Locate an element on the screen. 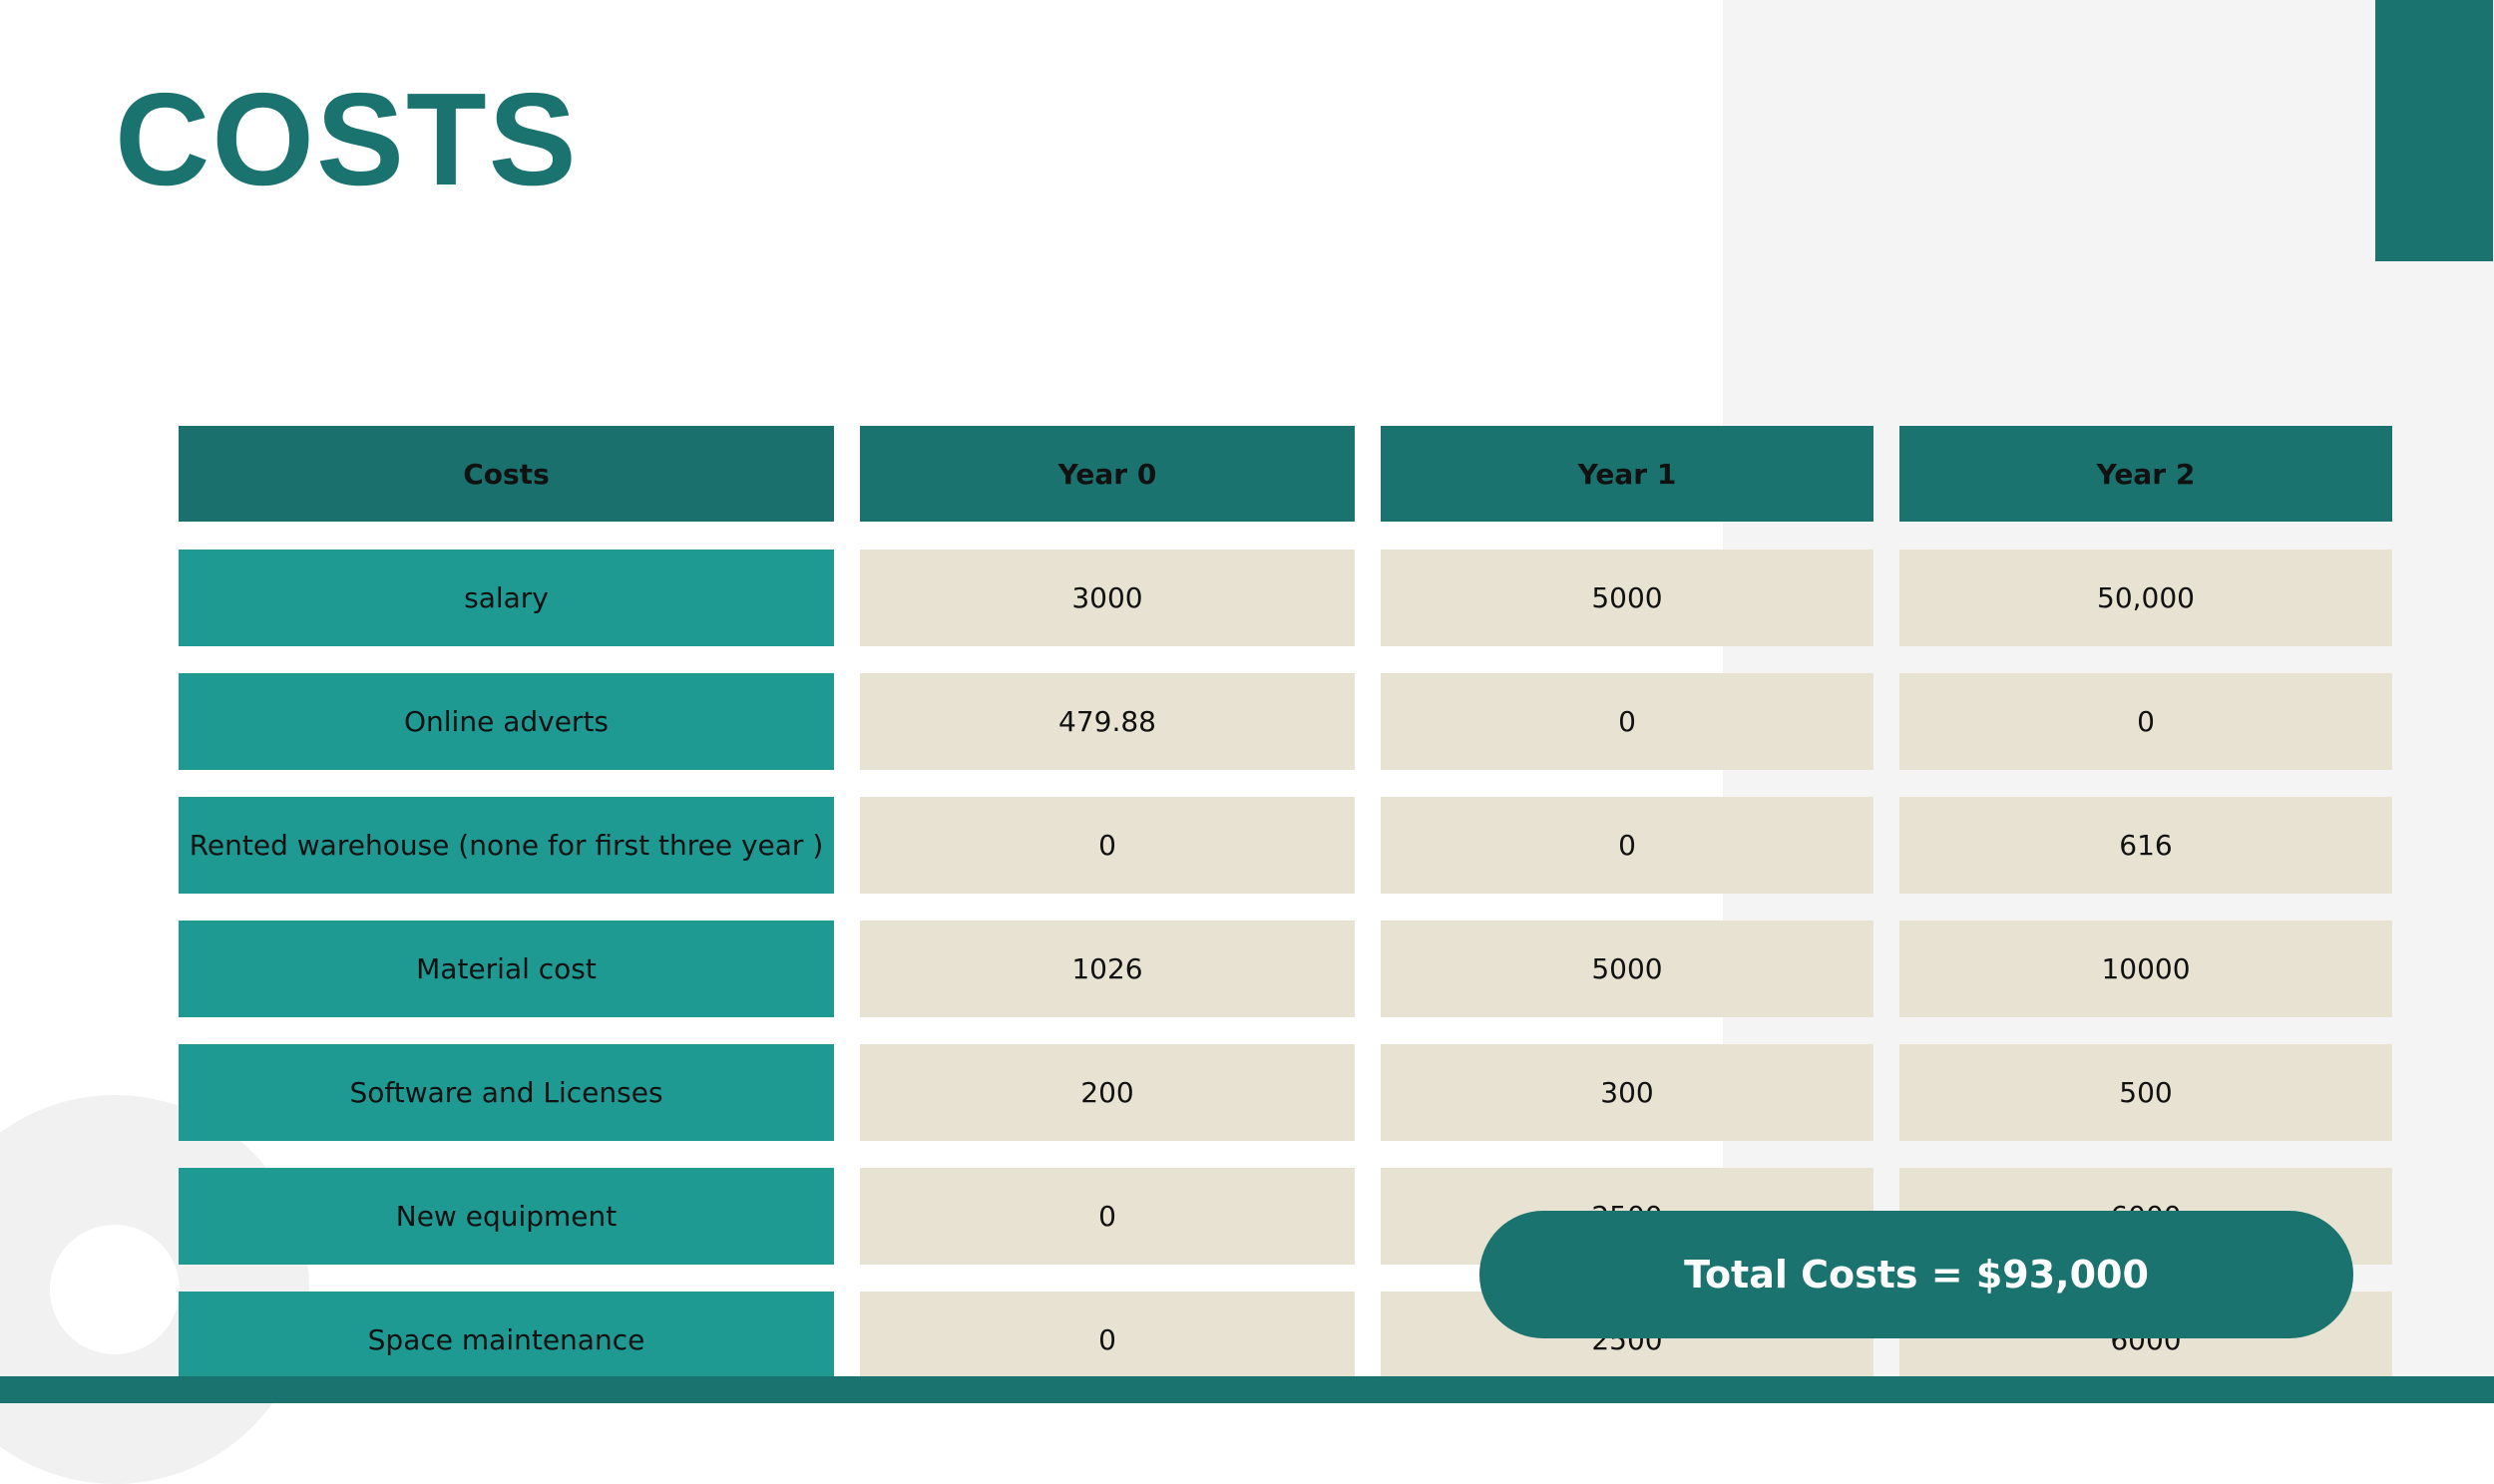 This screenshot has height=1484, width=2494. table-cell: 1026 is located at coordinates (1107, 969).